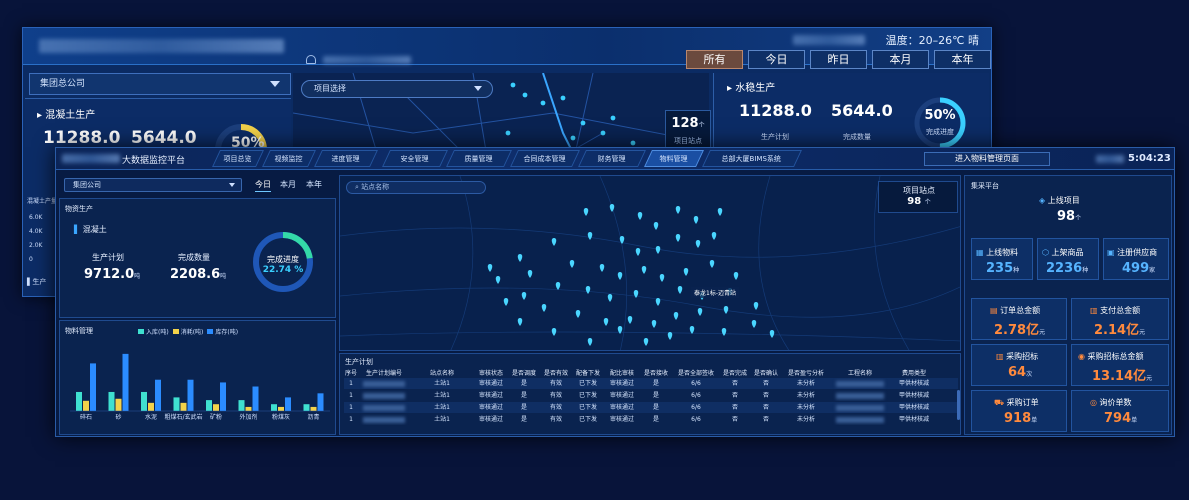 The width and height of the screenshot is (1189, 500). What do you see at coordinates (238, 158) in the screenshot?
I see `nav-item: 项目总览` at bounding box center [238, 158].